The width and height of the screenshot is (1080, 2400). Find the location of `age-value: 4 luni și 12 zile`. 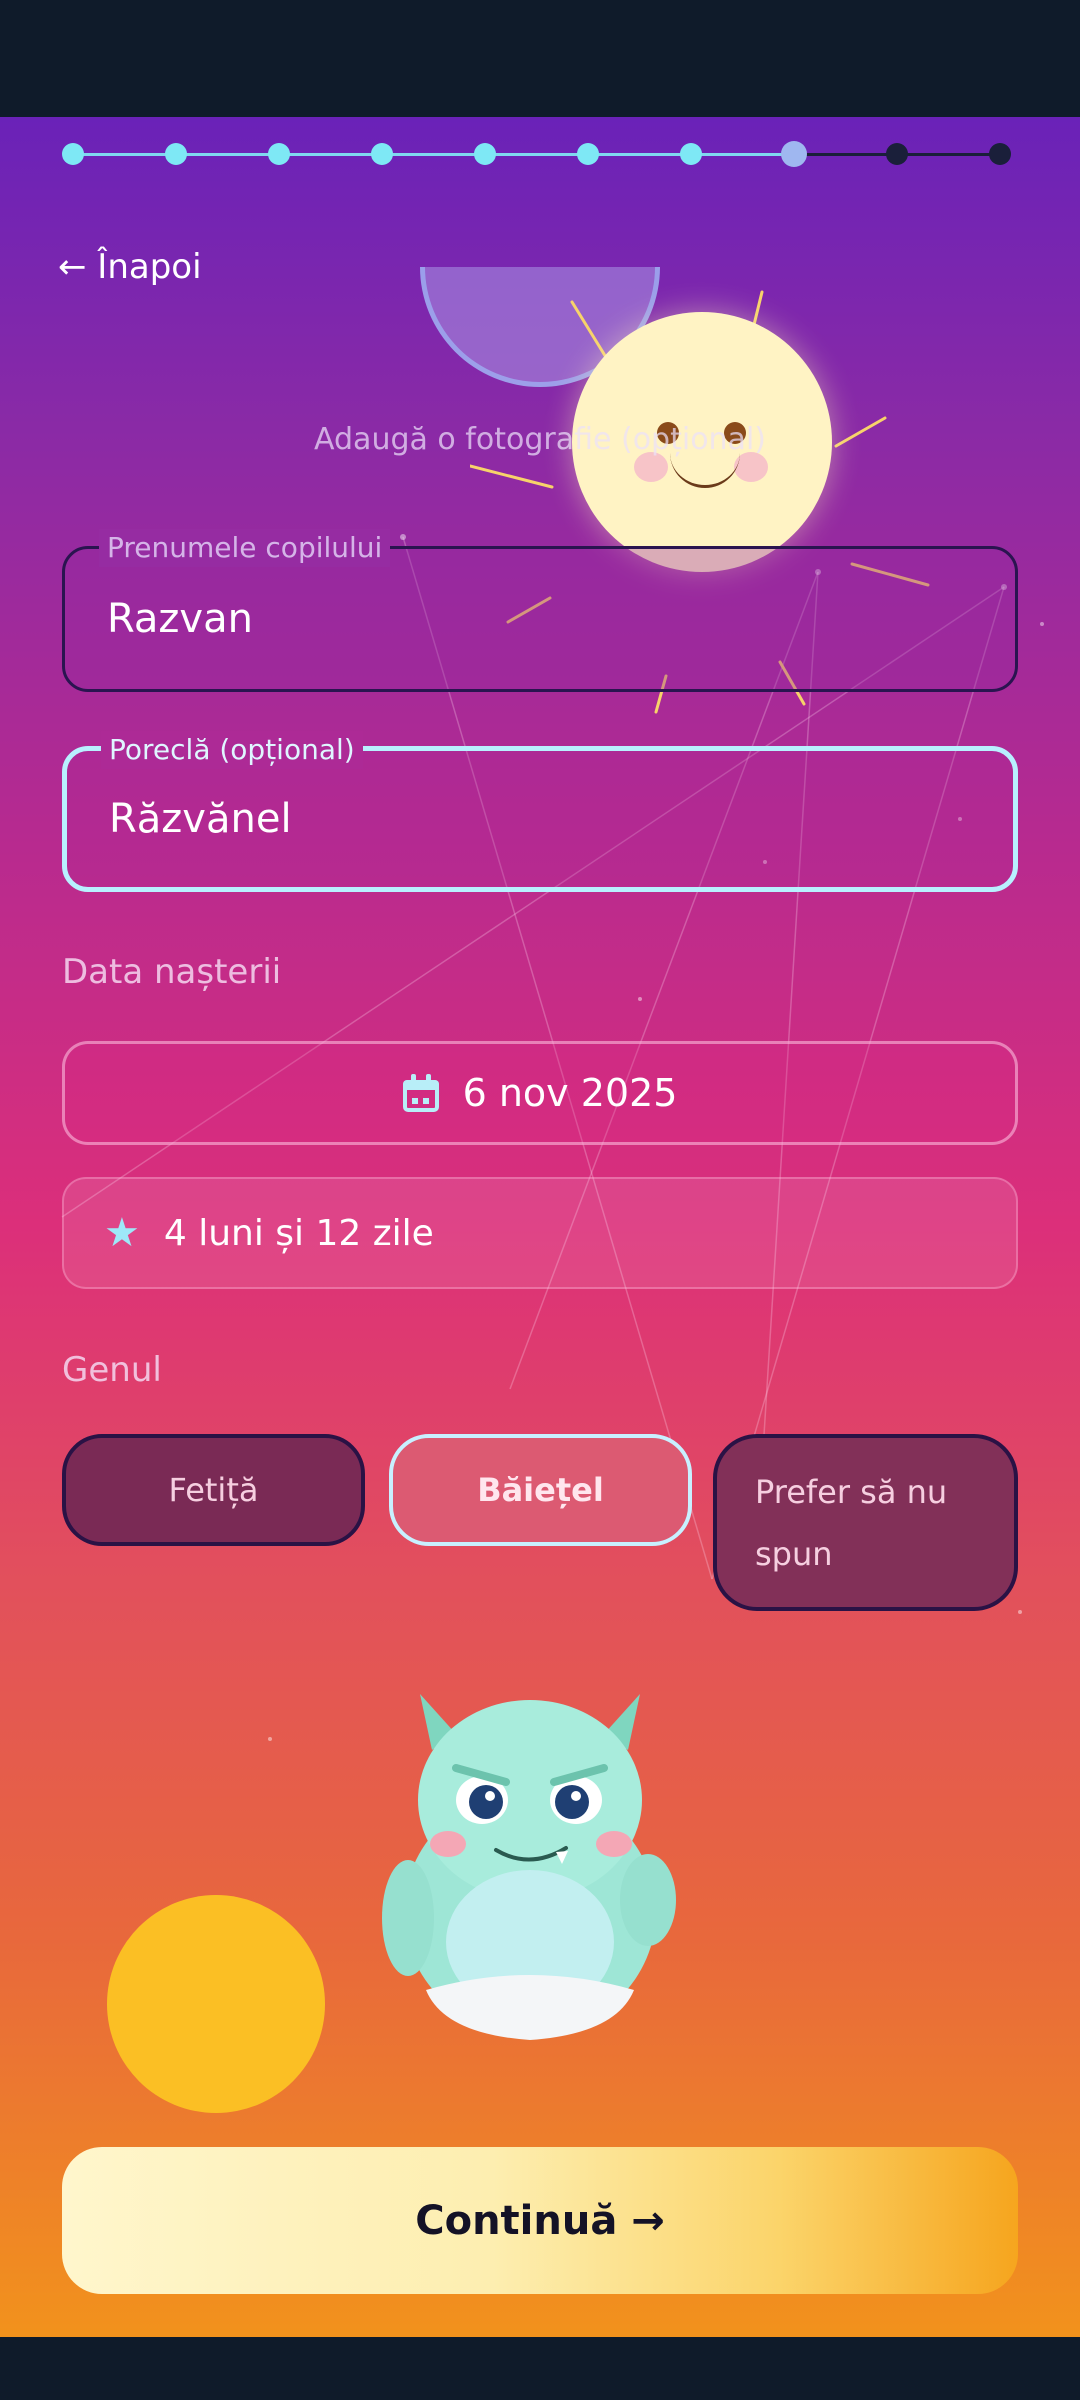

age-value: 4 luni și 12 zile is located at coordinates (298, 1233).